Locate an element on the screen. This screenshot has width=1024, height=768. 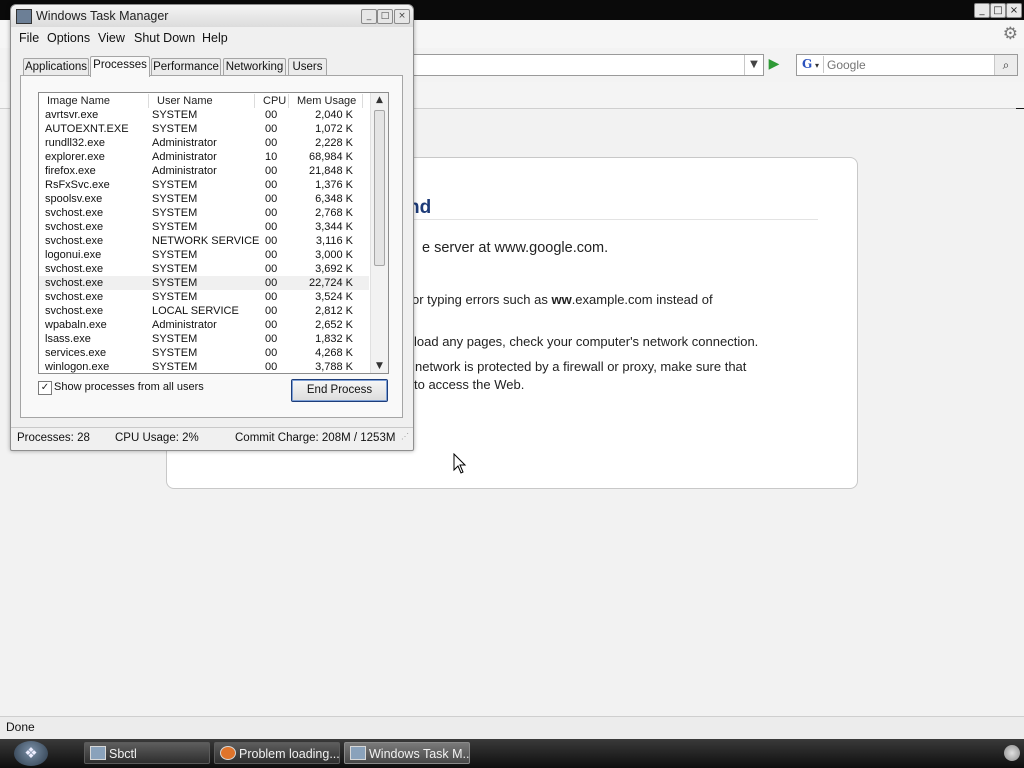
cpu-usage: CPU Usage: 2% is located at coordinates (157, 438).